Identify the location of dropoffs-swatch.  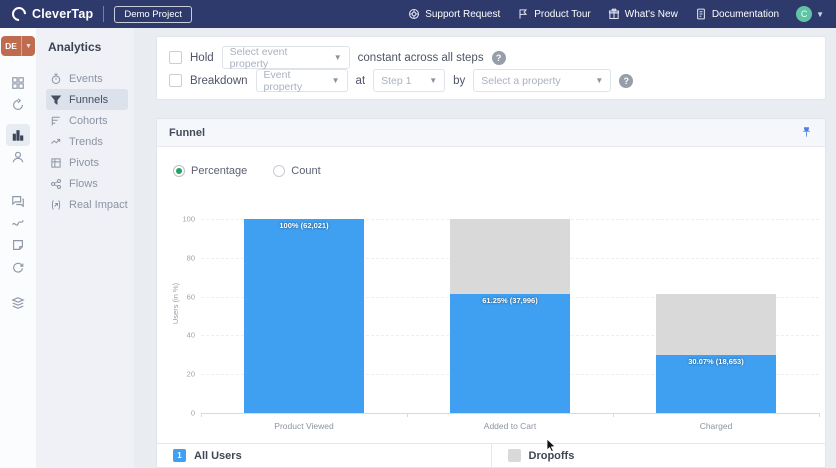
(514, 455).